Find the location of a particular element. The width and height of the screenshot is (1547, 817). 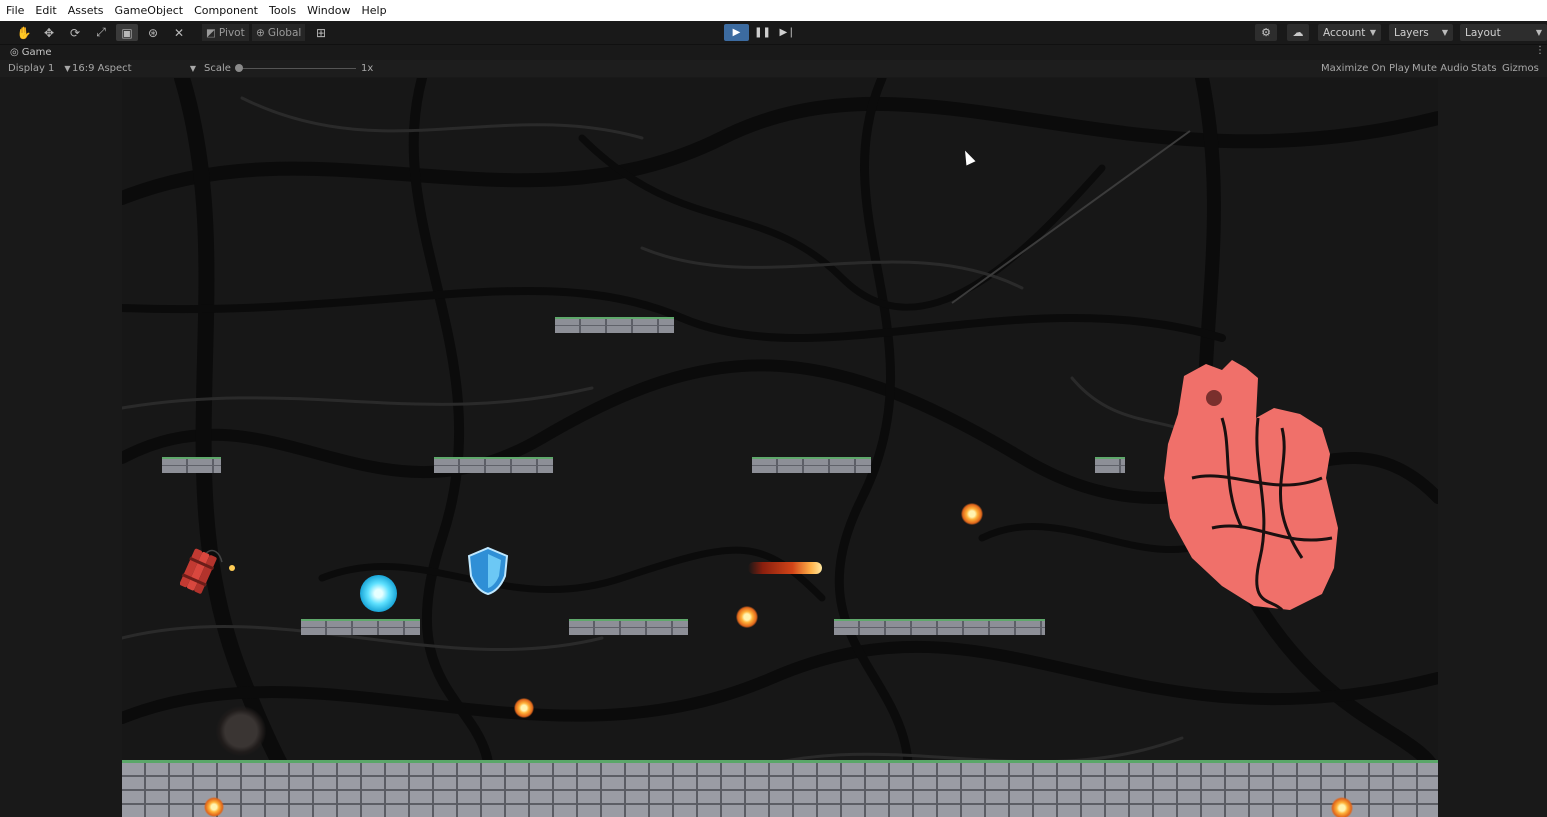

layers-dropdown: Layers ▼ is located at coordinates (1421, 32).